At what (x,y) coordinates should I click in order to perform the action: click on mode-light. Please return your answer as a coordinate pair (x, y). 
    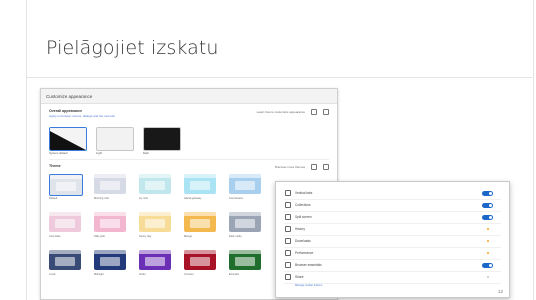
    Looking at the image, I should click on (115, 139).